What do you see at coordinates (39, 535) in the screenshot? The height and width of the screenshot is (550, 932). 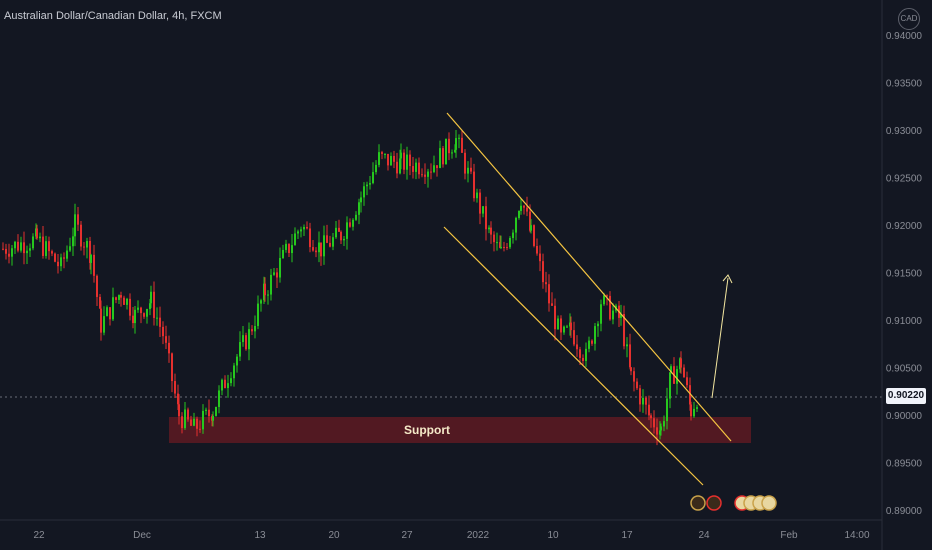 I see `time-tick-label: 22` at bounding box center [39, 535].